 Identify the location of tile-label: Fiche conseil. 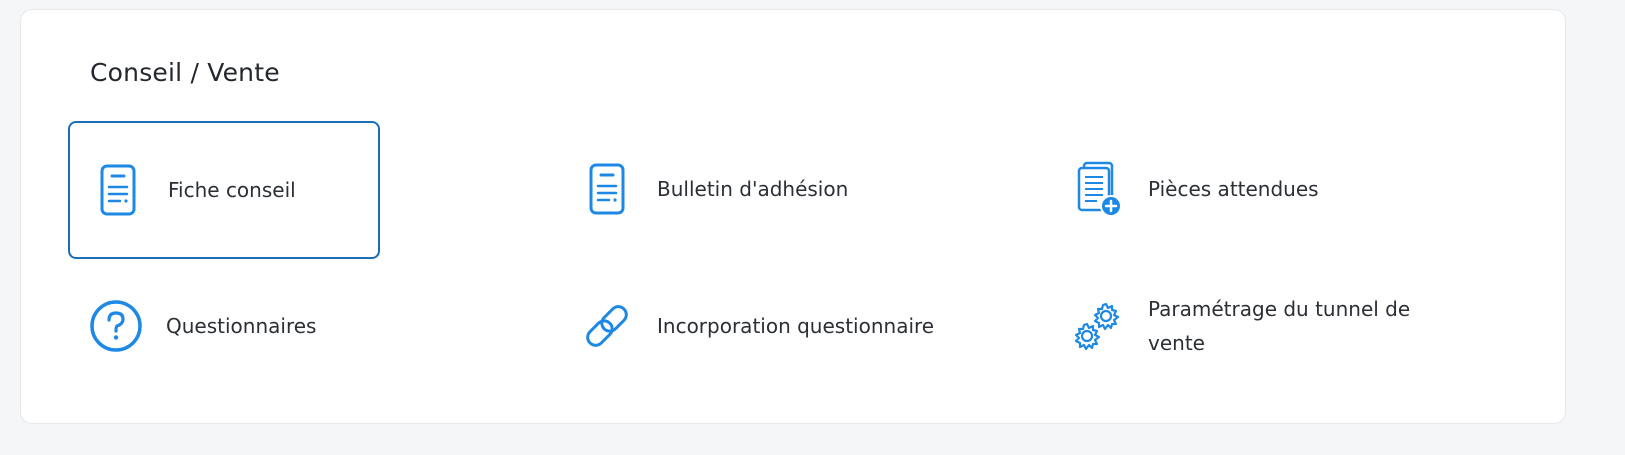
(232, 190).